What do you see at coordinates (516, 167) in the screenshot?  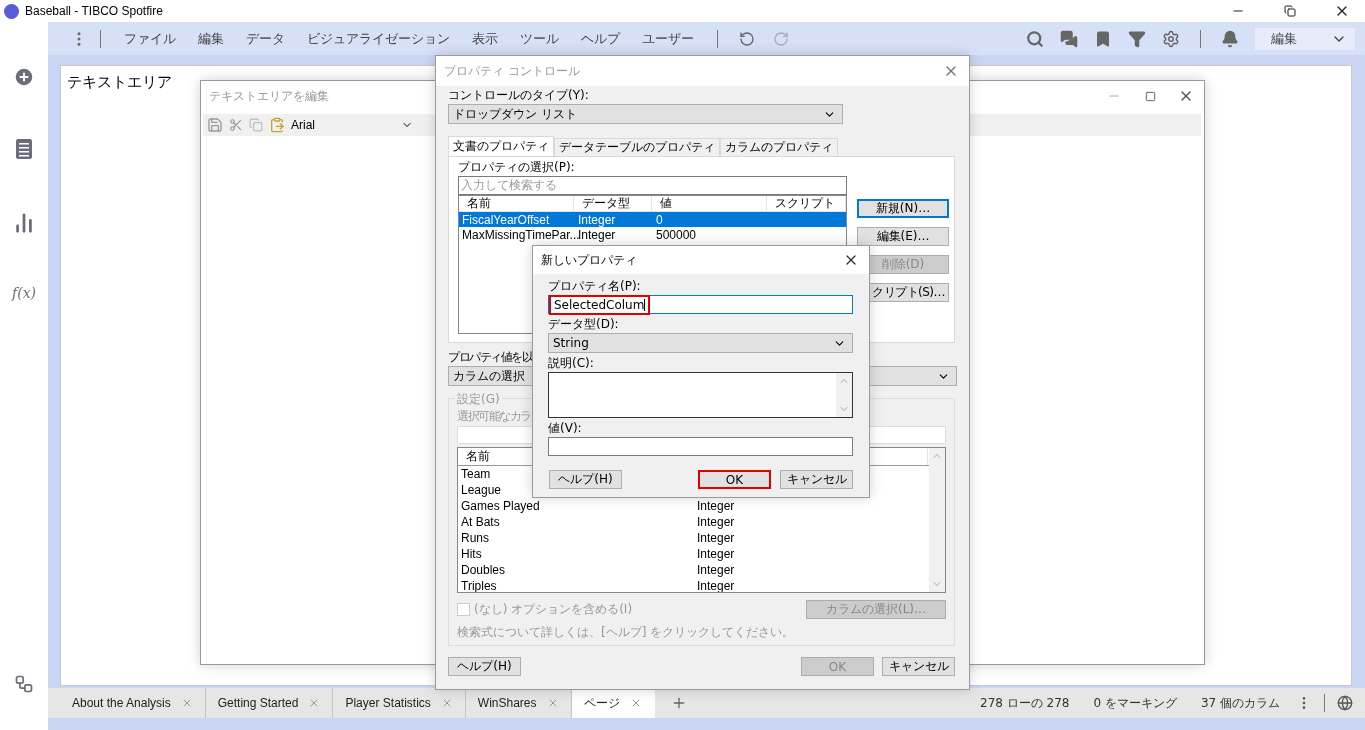 I see `field-label: プロパティの選択(P):` at bounding box center [516, 167].